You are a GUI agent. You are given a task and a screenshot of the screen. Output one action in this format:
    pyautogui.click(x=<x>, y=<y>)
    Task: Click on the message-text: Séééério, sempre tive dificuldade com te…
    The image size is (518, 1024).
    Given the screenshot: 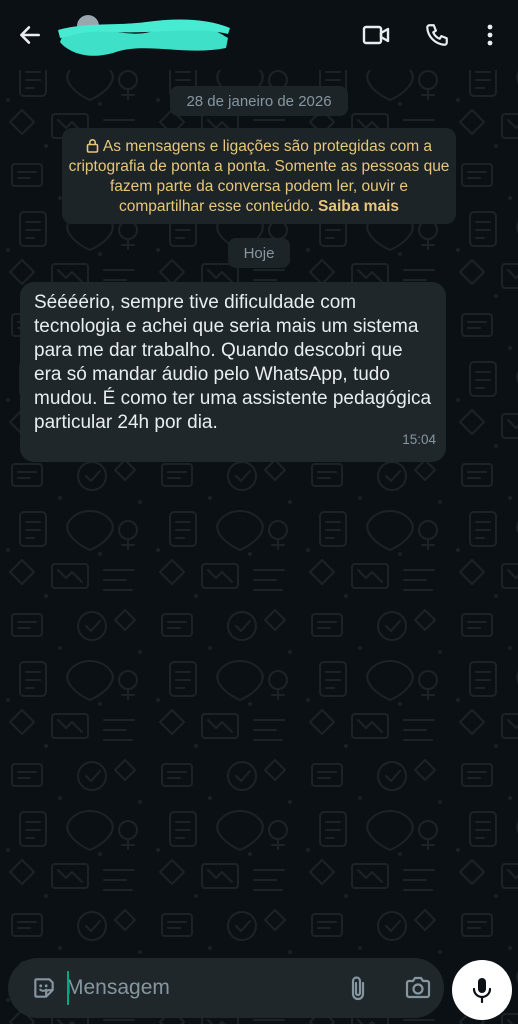 What is the action you would take?
    pyautogui.click(x=233, y=362)
    